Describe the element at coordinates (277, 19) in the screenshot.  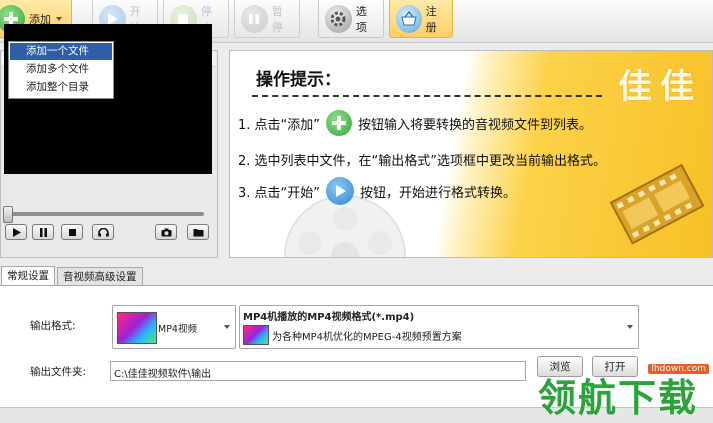
I see `pause-label: 暂停` at that location.